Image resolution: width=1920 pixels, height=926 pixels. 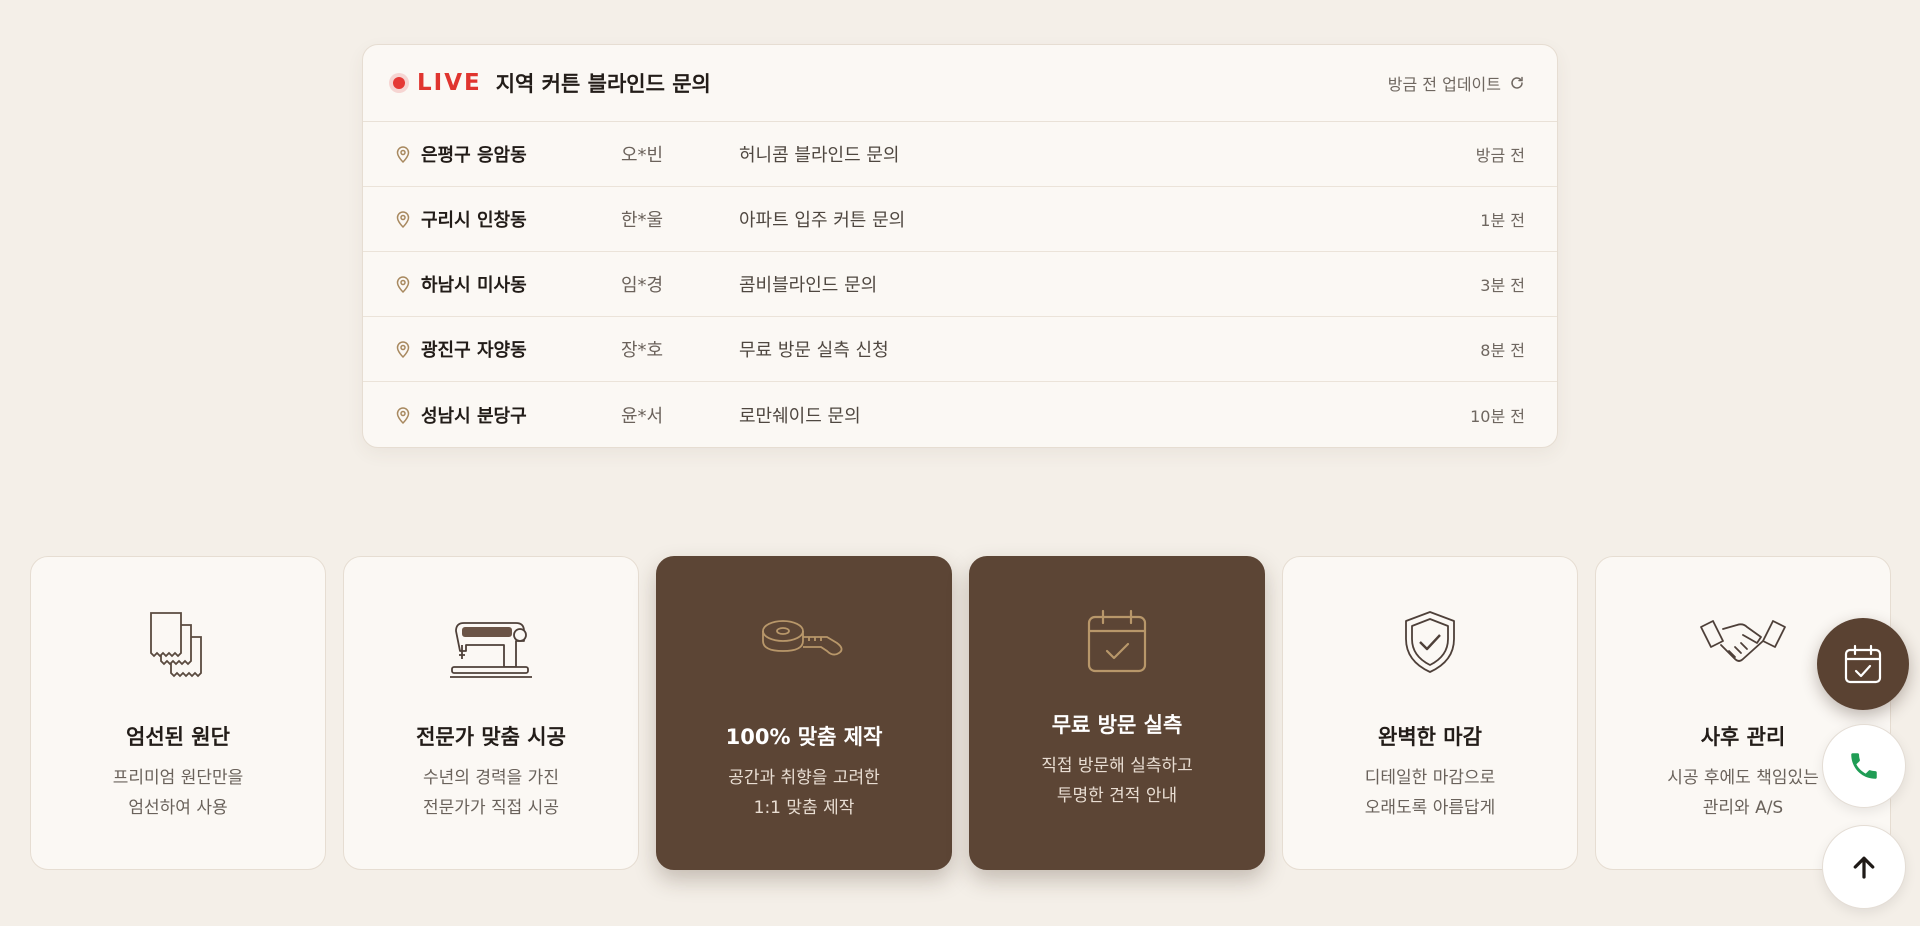 I want to click on feature-description: 프리미엄 원단만을 엄선하여 사용, so click(x=178, y=793).